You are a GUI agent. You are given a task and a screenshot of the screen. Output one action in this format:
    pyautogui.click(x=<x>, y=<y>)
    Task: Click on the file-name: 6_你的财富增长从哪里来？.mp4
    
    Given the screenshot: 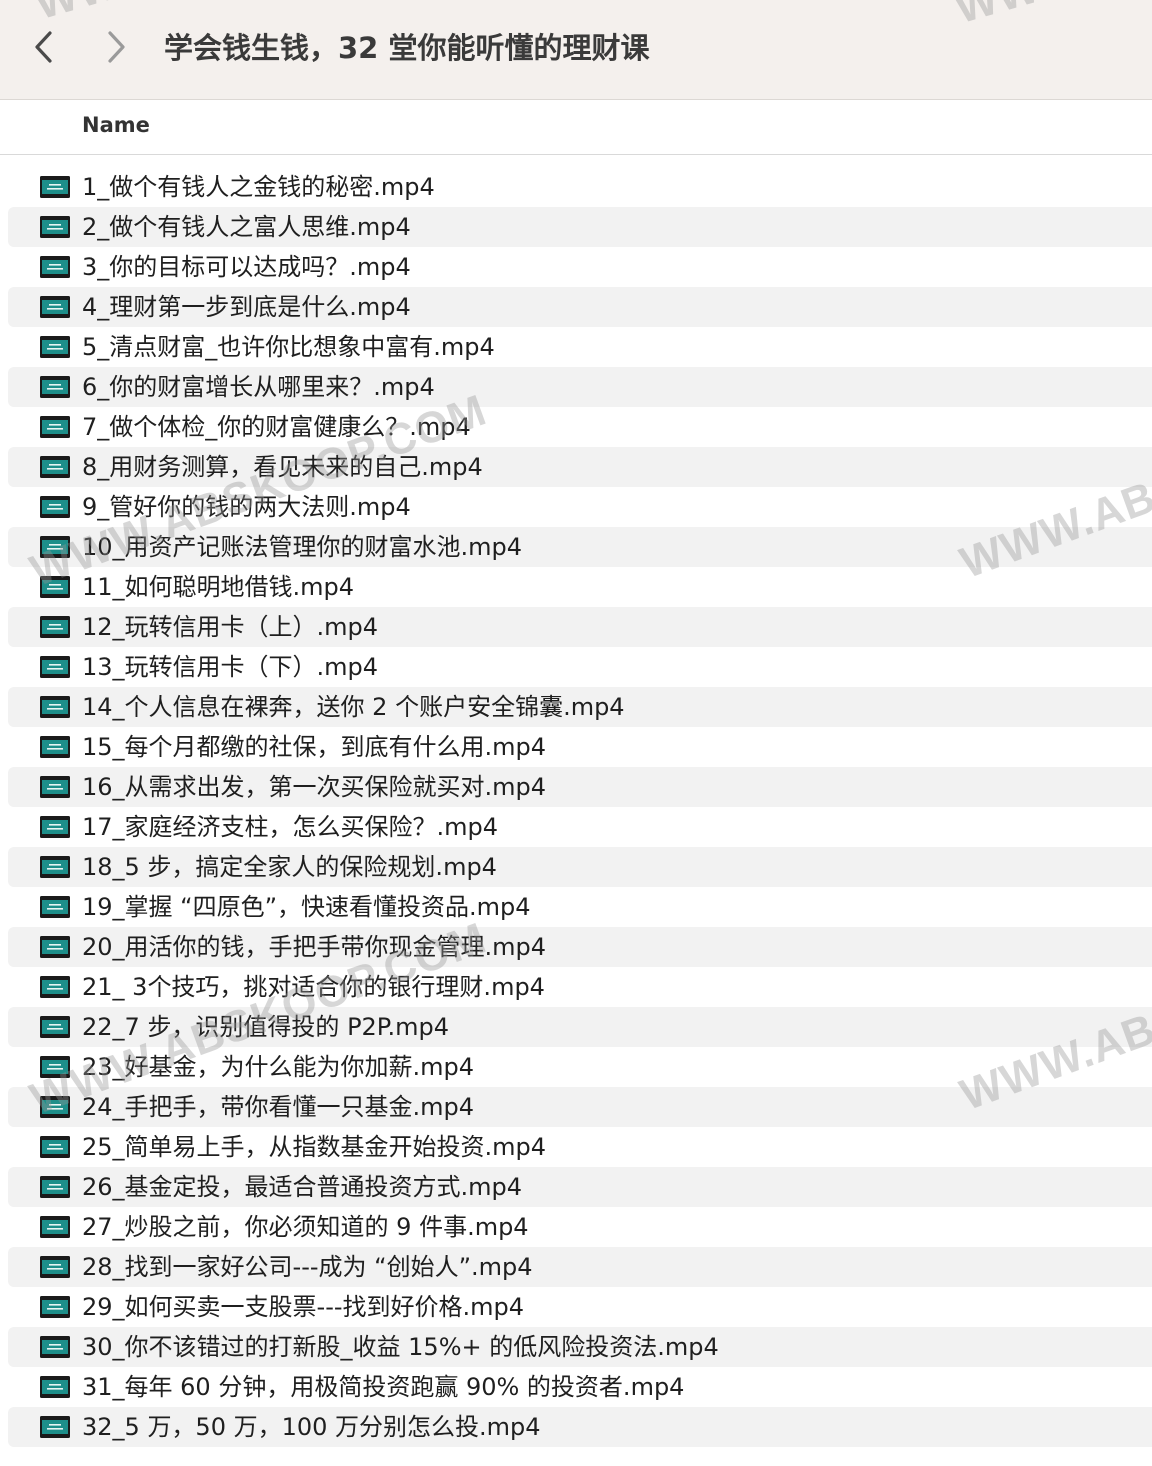 What is the action you would take?
    pyautogui.click(x=258, y=387)
    